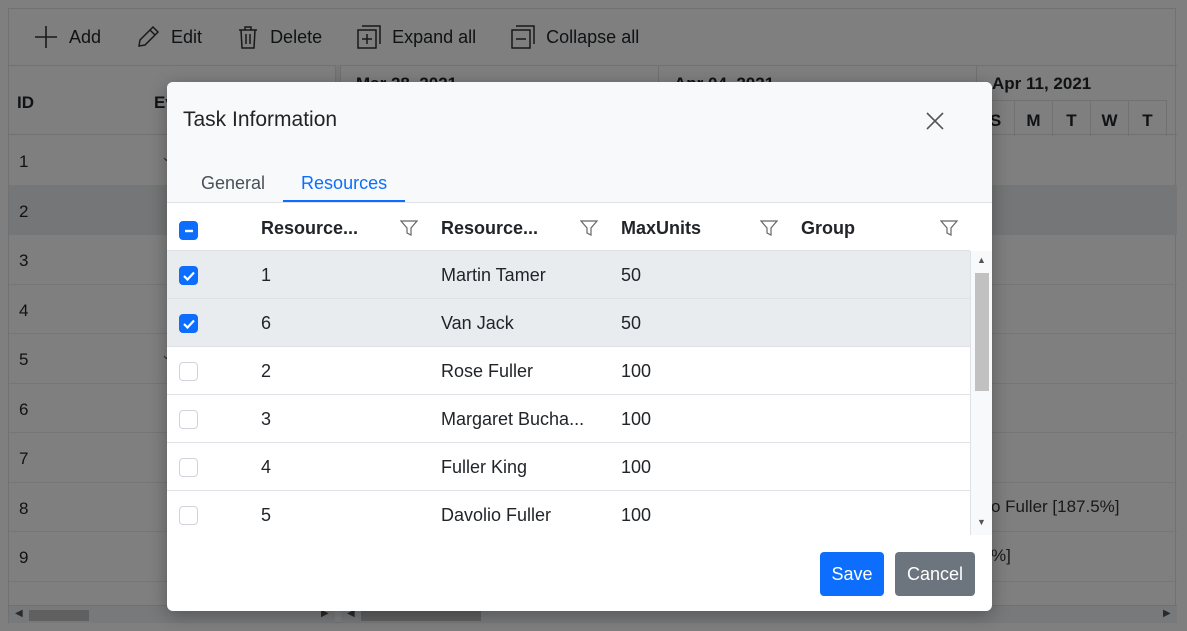  I want to click on dialog-tabs: General Resources, so click(294, 183).